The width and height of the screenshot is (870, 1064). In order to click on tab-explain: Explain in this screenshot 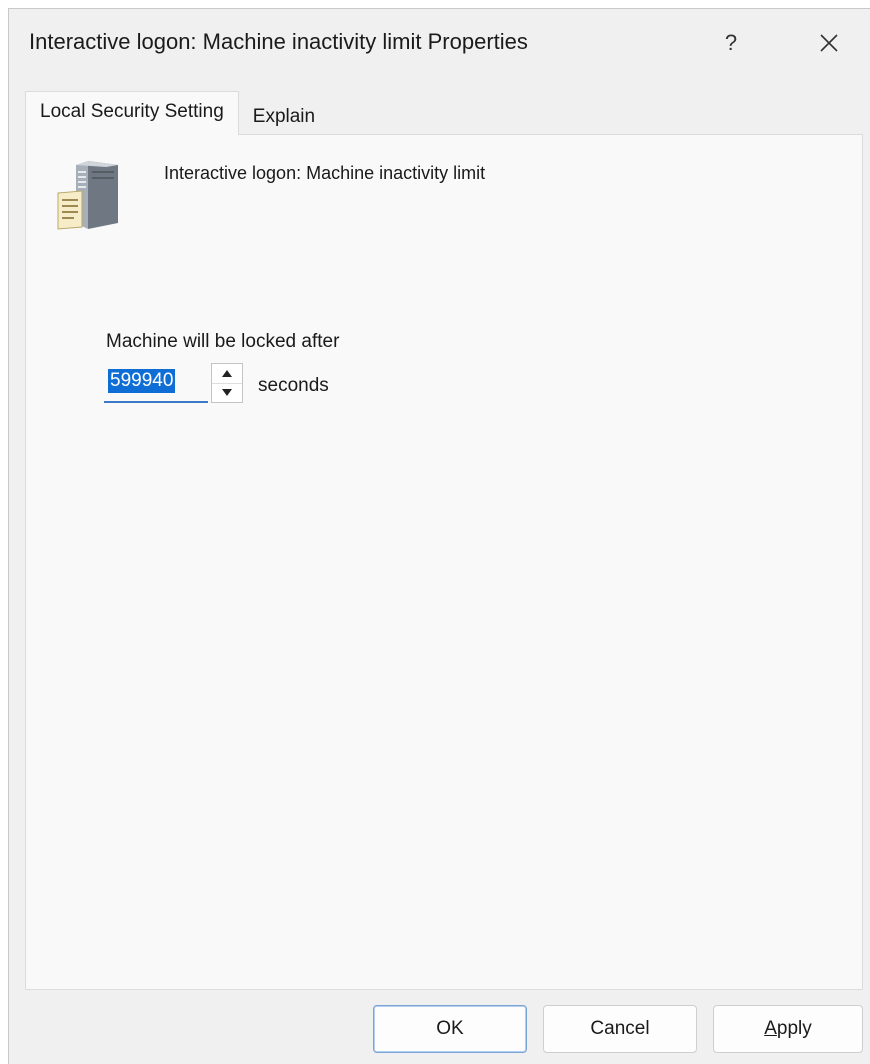, I will do `click(284, 116)`.